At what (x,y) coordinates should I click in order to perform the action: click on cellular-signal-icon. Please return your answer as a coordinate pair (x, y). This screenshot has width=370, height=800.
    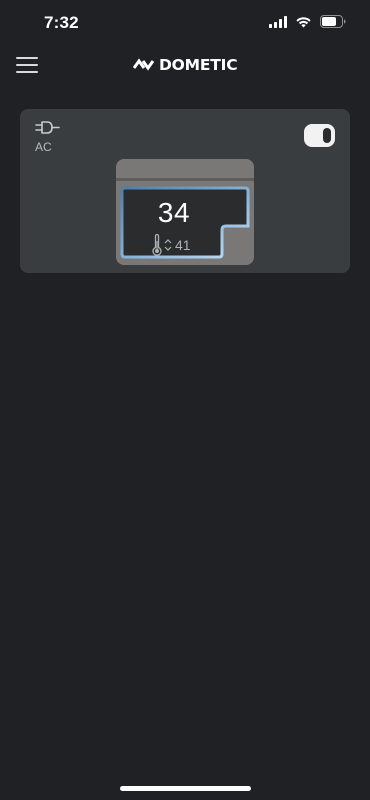
    Looking at the image, I should click on (278, 21).